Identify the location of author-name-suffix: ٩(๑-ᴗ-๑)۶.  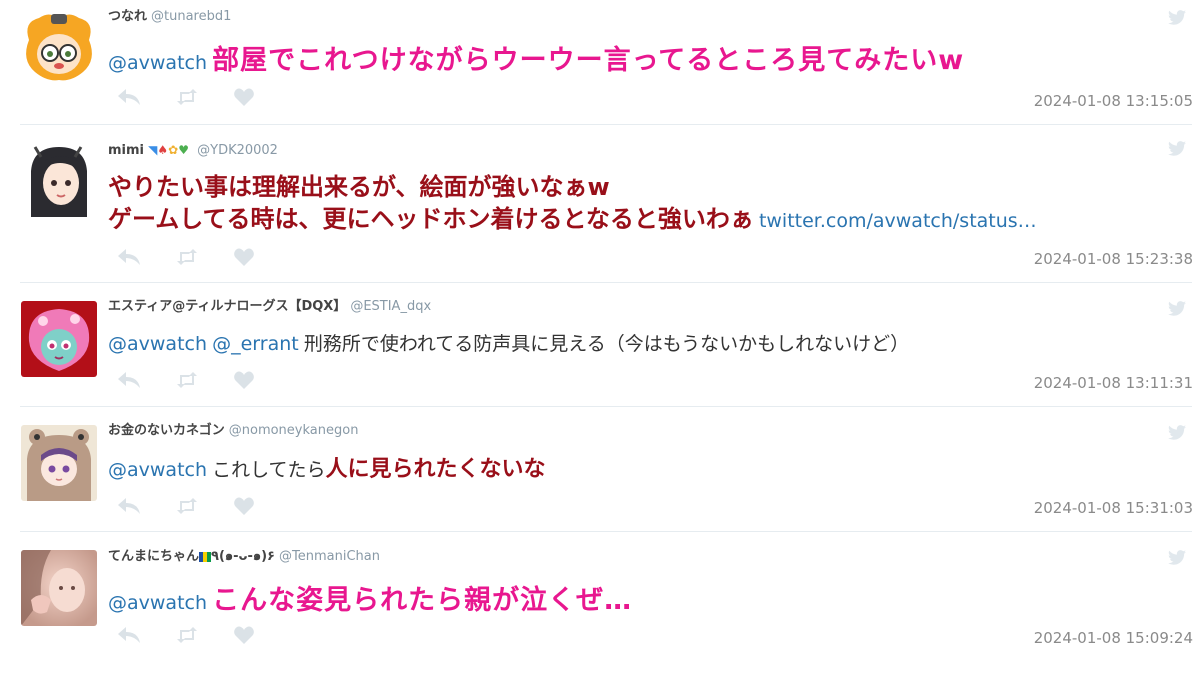
(243, 556).